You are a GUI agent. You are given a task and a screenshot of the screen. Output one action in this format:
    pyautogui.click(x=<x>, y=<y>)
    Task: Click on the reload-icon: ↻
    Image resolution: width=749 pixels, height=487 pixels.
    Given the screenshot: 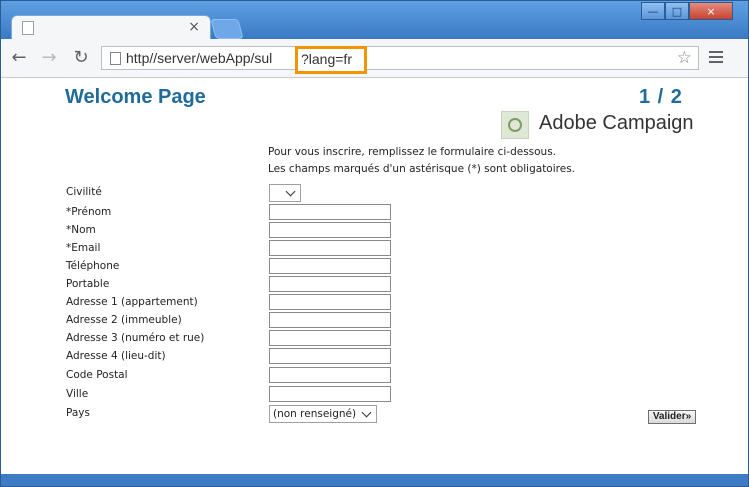 What is the action you would take?
    pyautogui.click(x=81, y=58)
    